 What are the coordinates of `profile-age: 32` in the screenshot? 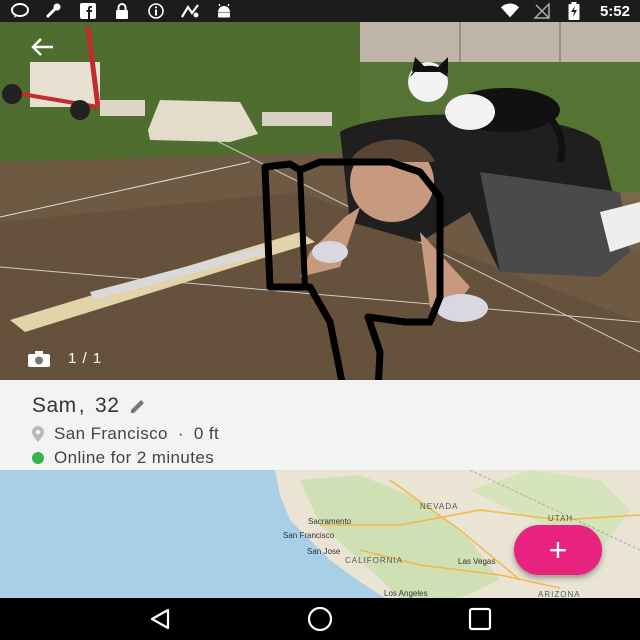 It's located at (107, 405).